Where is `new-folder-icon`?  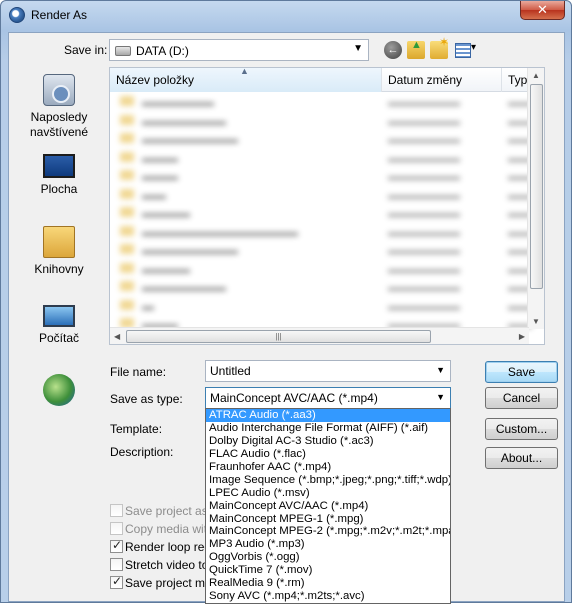
new-folder-icon is located at coordinates (439, 47).